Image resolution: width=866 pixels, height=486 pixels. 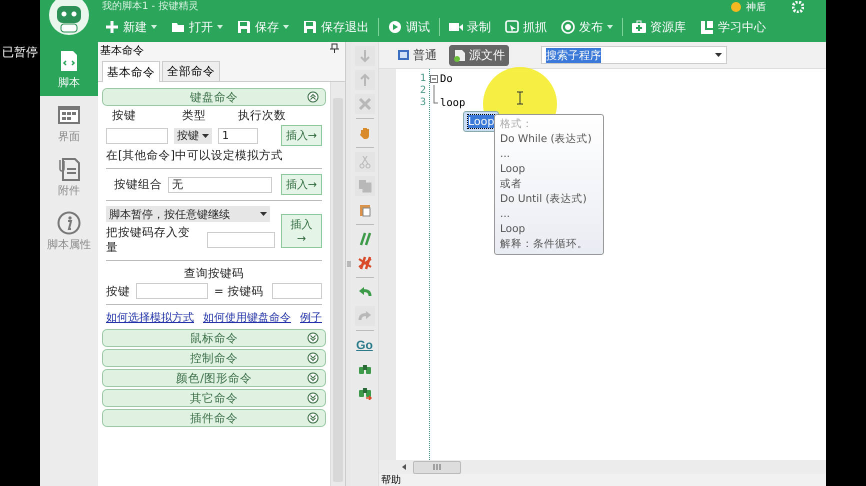 What do you see at coordinates (239, 291) in the screenshot?
I see `field-label: = 按键码` at bounding box center [239, 291].